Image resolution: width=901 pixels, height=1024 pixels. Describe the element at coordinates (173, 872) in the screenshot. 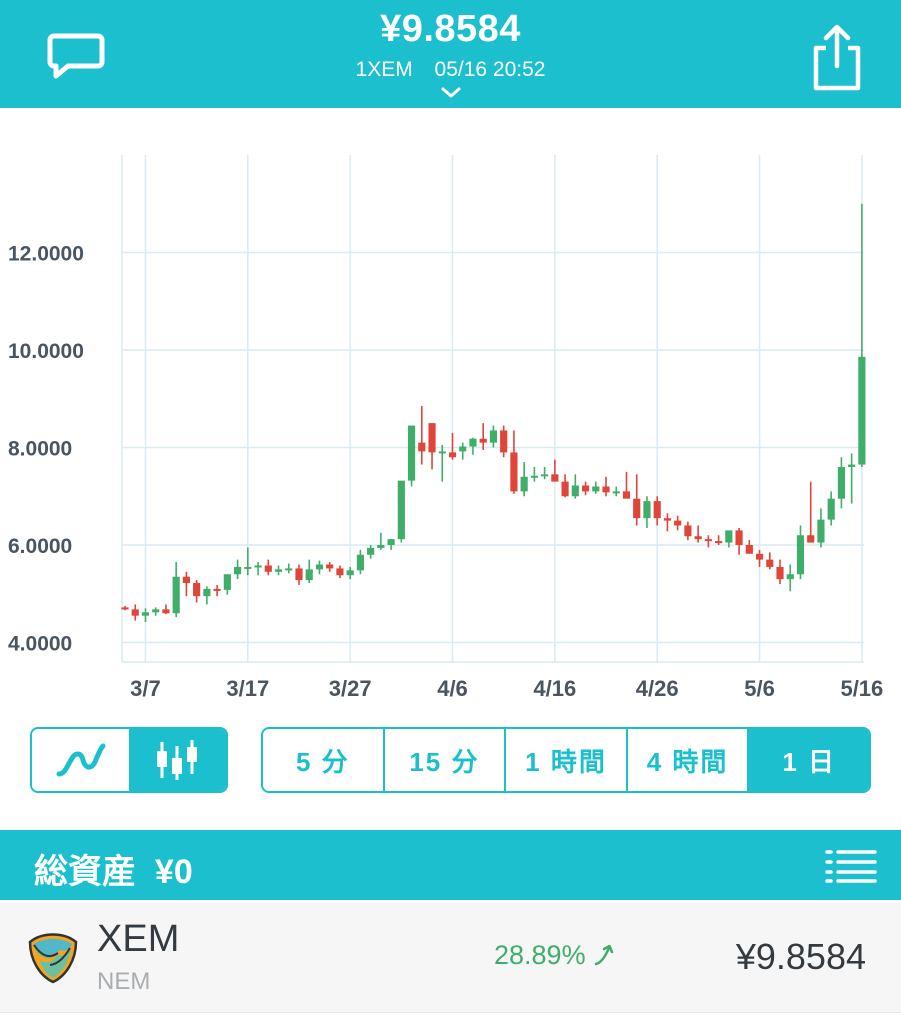

I see `total-assets-value: ¥0` at that location.